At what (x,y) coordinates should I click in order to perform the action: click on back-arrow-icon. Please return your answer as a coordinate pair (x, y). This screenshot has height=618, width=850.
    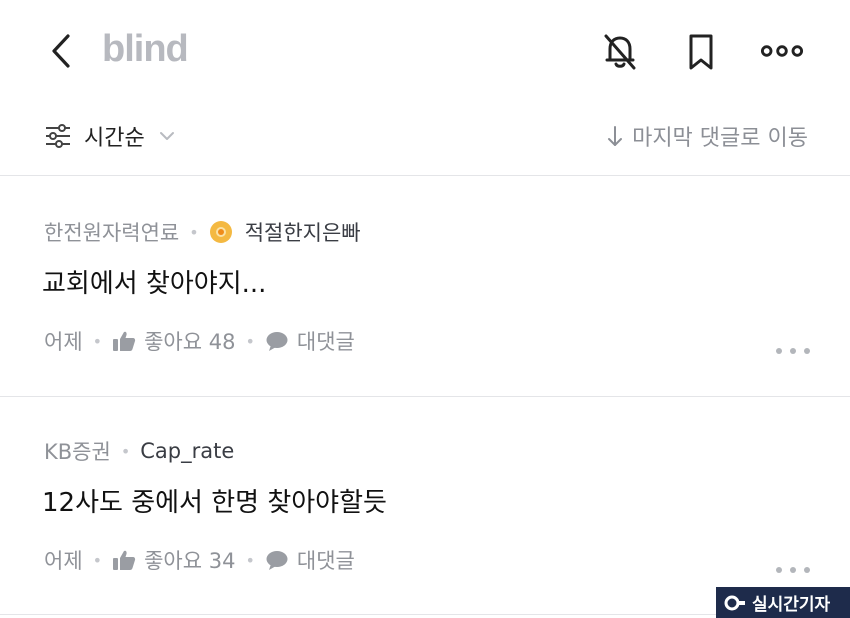
    Looking at the image, I should click on (61, 51).